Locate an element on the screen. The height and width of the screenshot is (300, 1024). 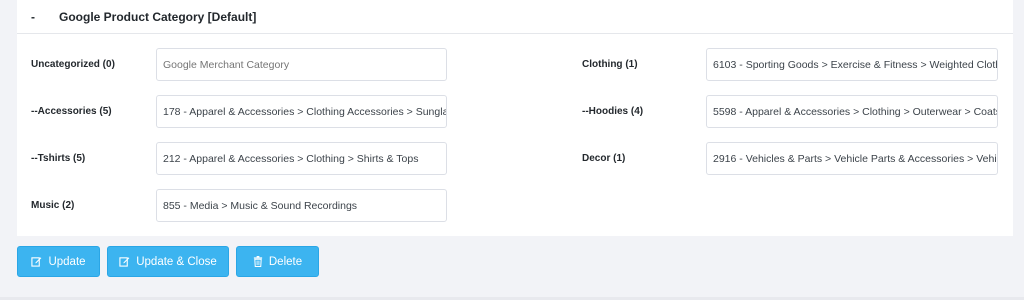
category-label: --Hoodies (4) is located at coordinates (613, 111).